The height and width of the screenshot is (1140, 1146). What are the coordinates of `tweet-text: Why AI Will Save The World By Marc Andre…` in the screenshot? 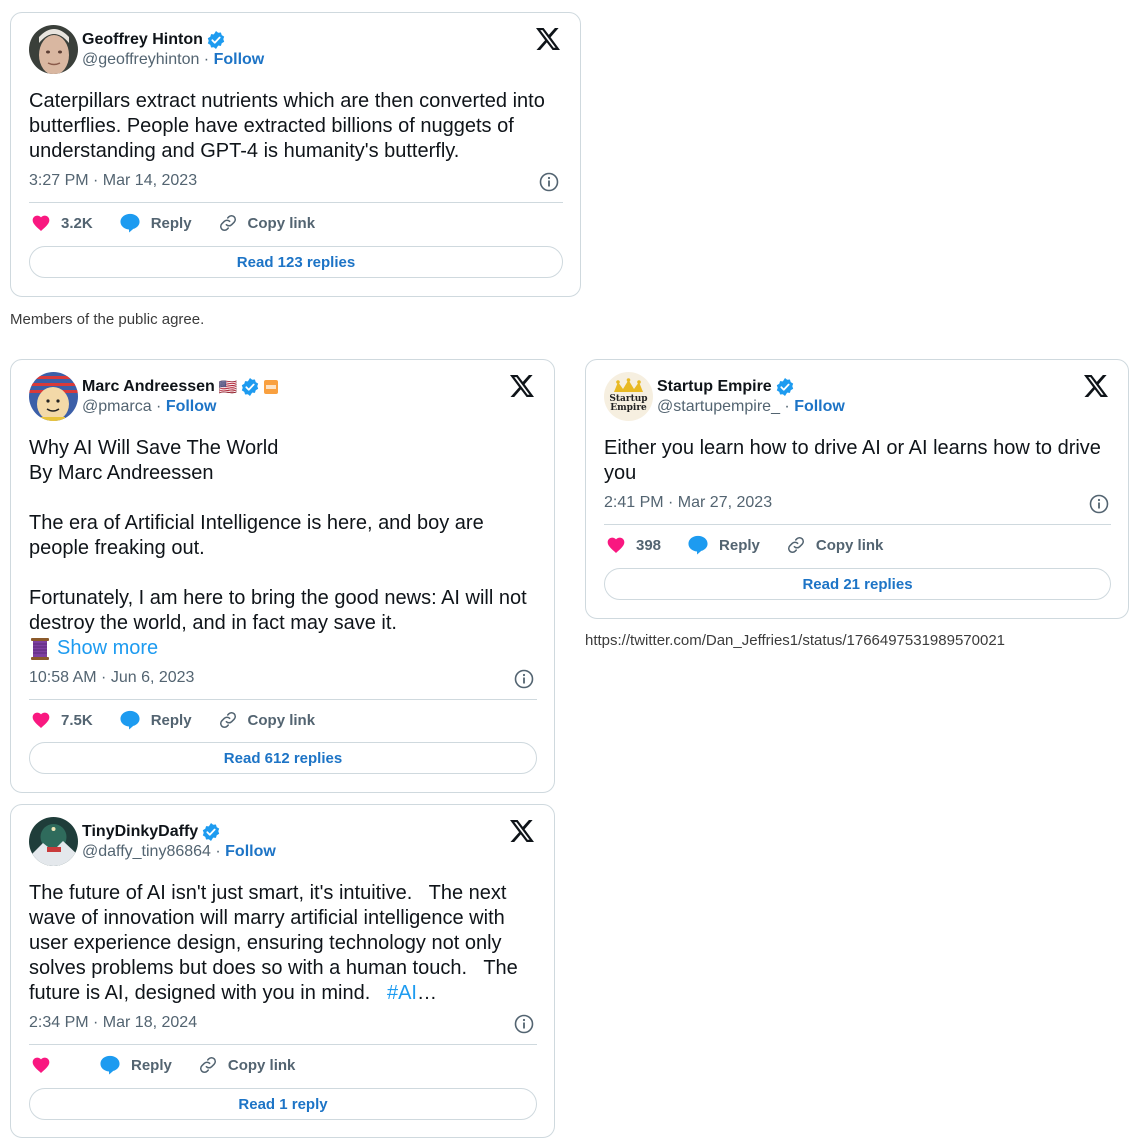 It's located at (278, 535).